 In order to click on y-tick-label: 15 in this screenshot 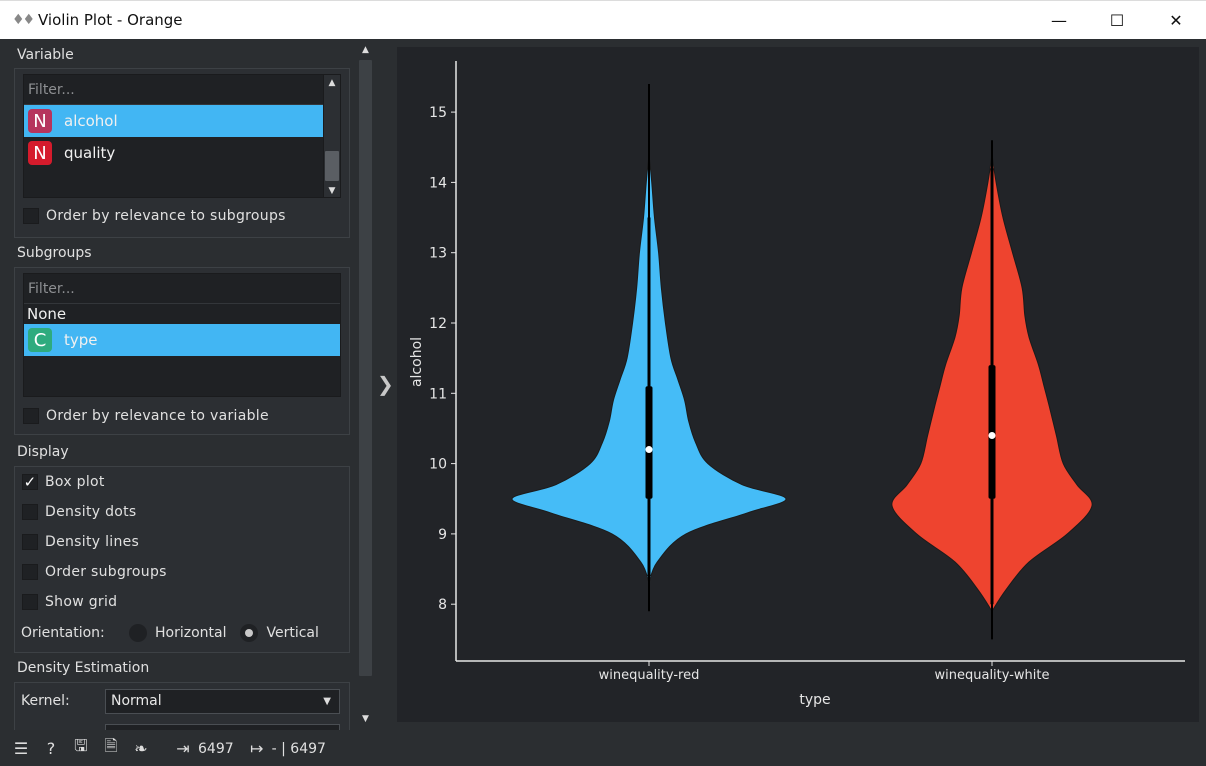, I will do `click(438, 113)`.